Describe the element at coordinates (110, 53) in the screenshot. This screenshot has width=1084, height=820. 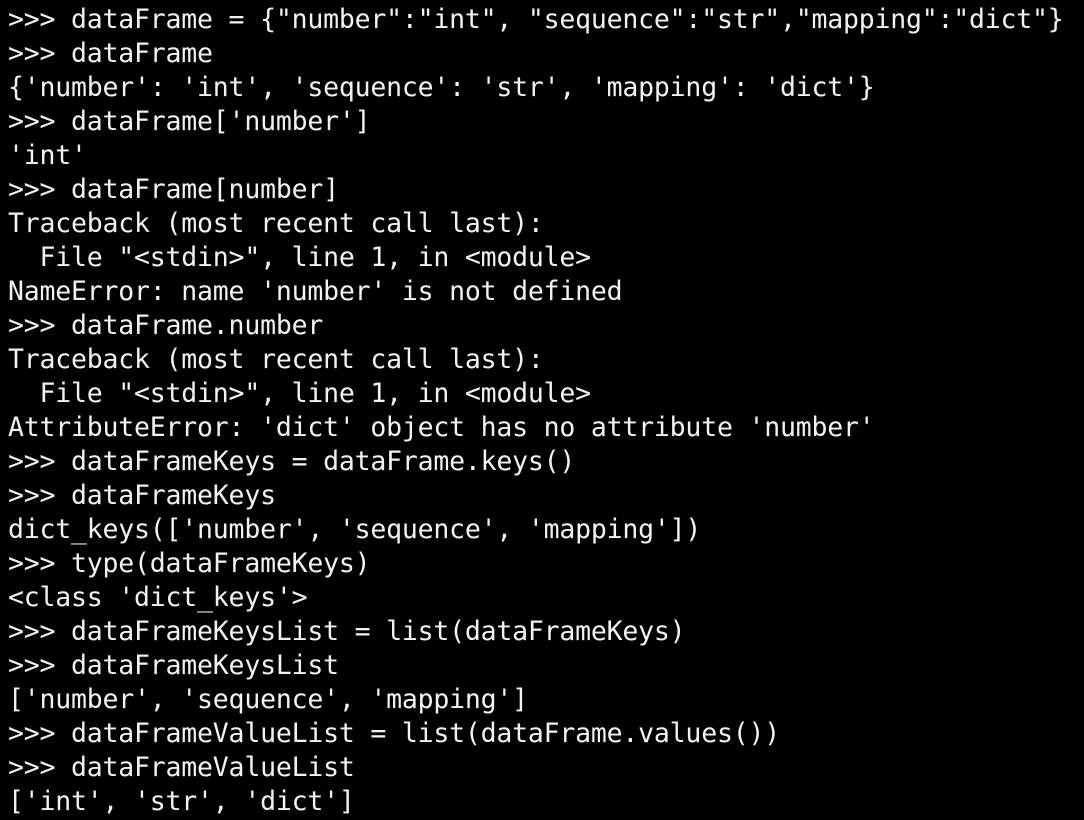
I see `terminal-line: >>> dataFrame` at that location.